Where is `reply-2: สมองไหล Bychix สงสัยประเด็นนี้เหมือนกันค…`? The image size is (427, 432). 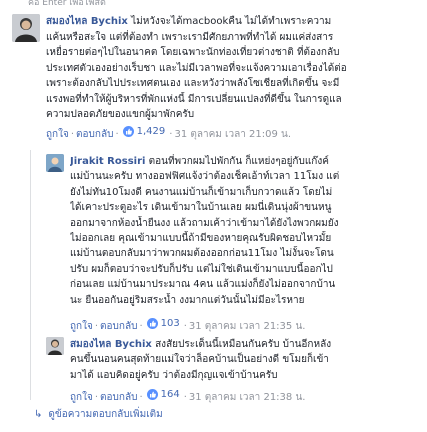 reply-2: สมองไหล Bychix สงสัยประเด็นนี้เหมือนกันค… is located at coordinates (234, 371).